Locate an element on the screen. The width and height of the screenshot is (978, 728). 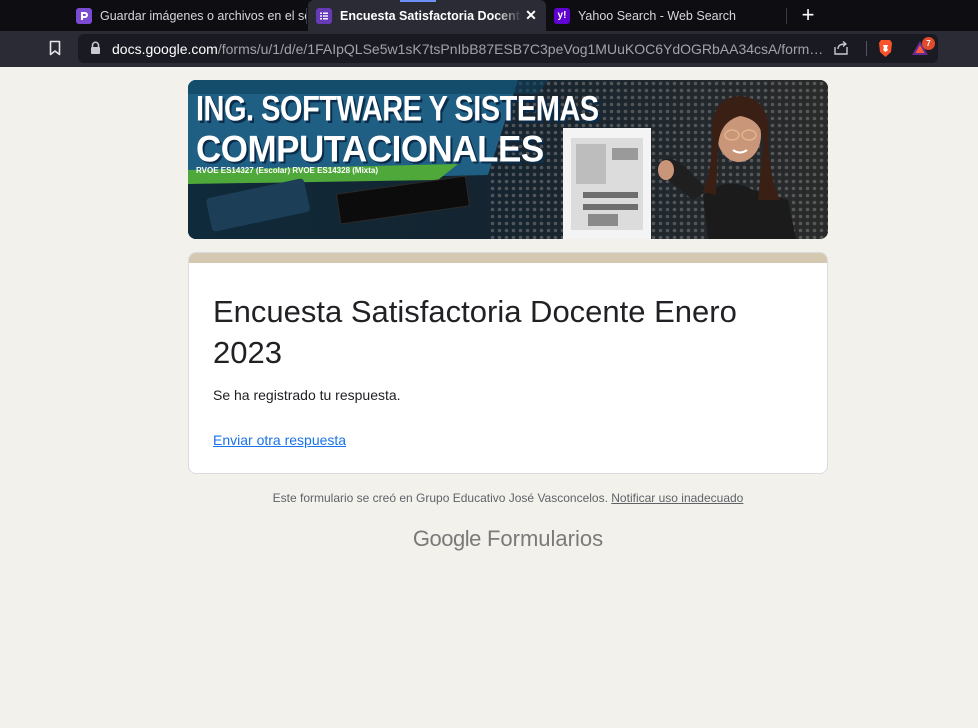
new-tab-button: + is located at coordinates (808, 16).